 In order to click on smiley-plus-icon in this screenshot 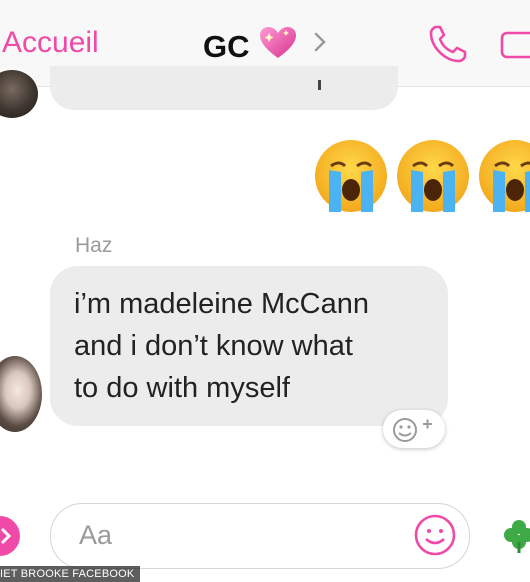, I will do `click(412, 430)`.